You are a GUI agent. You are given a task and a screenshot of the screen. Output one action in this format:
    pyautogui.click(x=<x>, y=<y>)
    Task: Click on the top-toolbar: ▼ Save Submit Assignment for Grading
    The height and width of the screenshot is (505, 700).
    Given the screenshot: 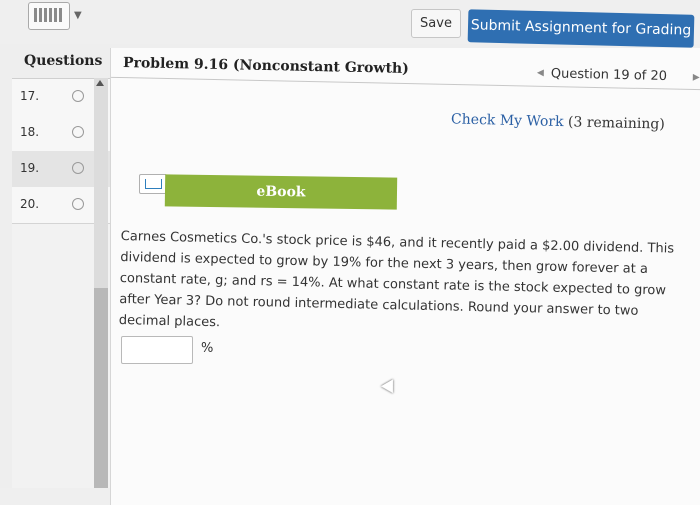 What is the action you would take?
    pyautogui.click(x=350, y=24)
    